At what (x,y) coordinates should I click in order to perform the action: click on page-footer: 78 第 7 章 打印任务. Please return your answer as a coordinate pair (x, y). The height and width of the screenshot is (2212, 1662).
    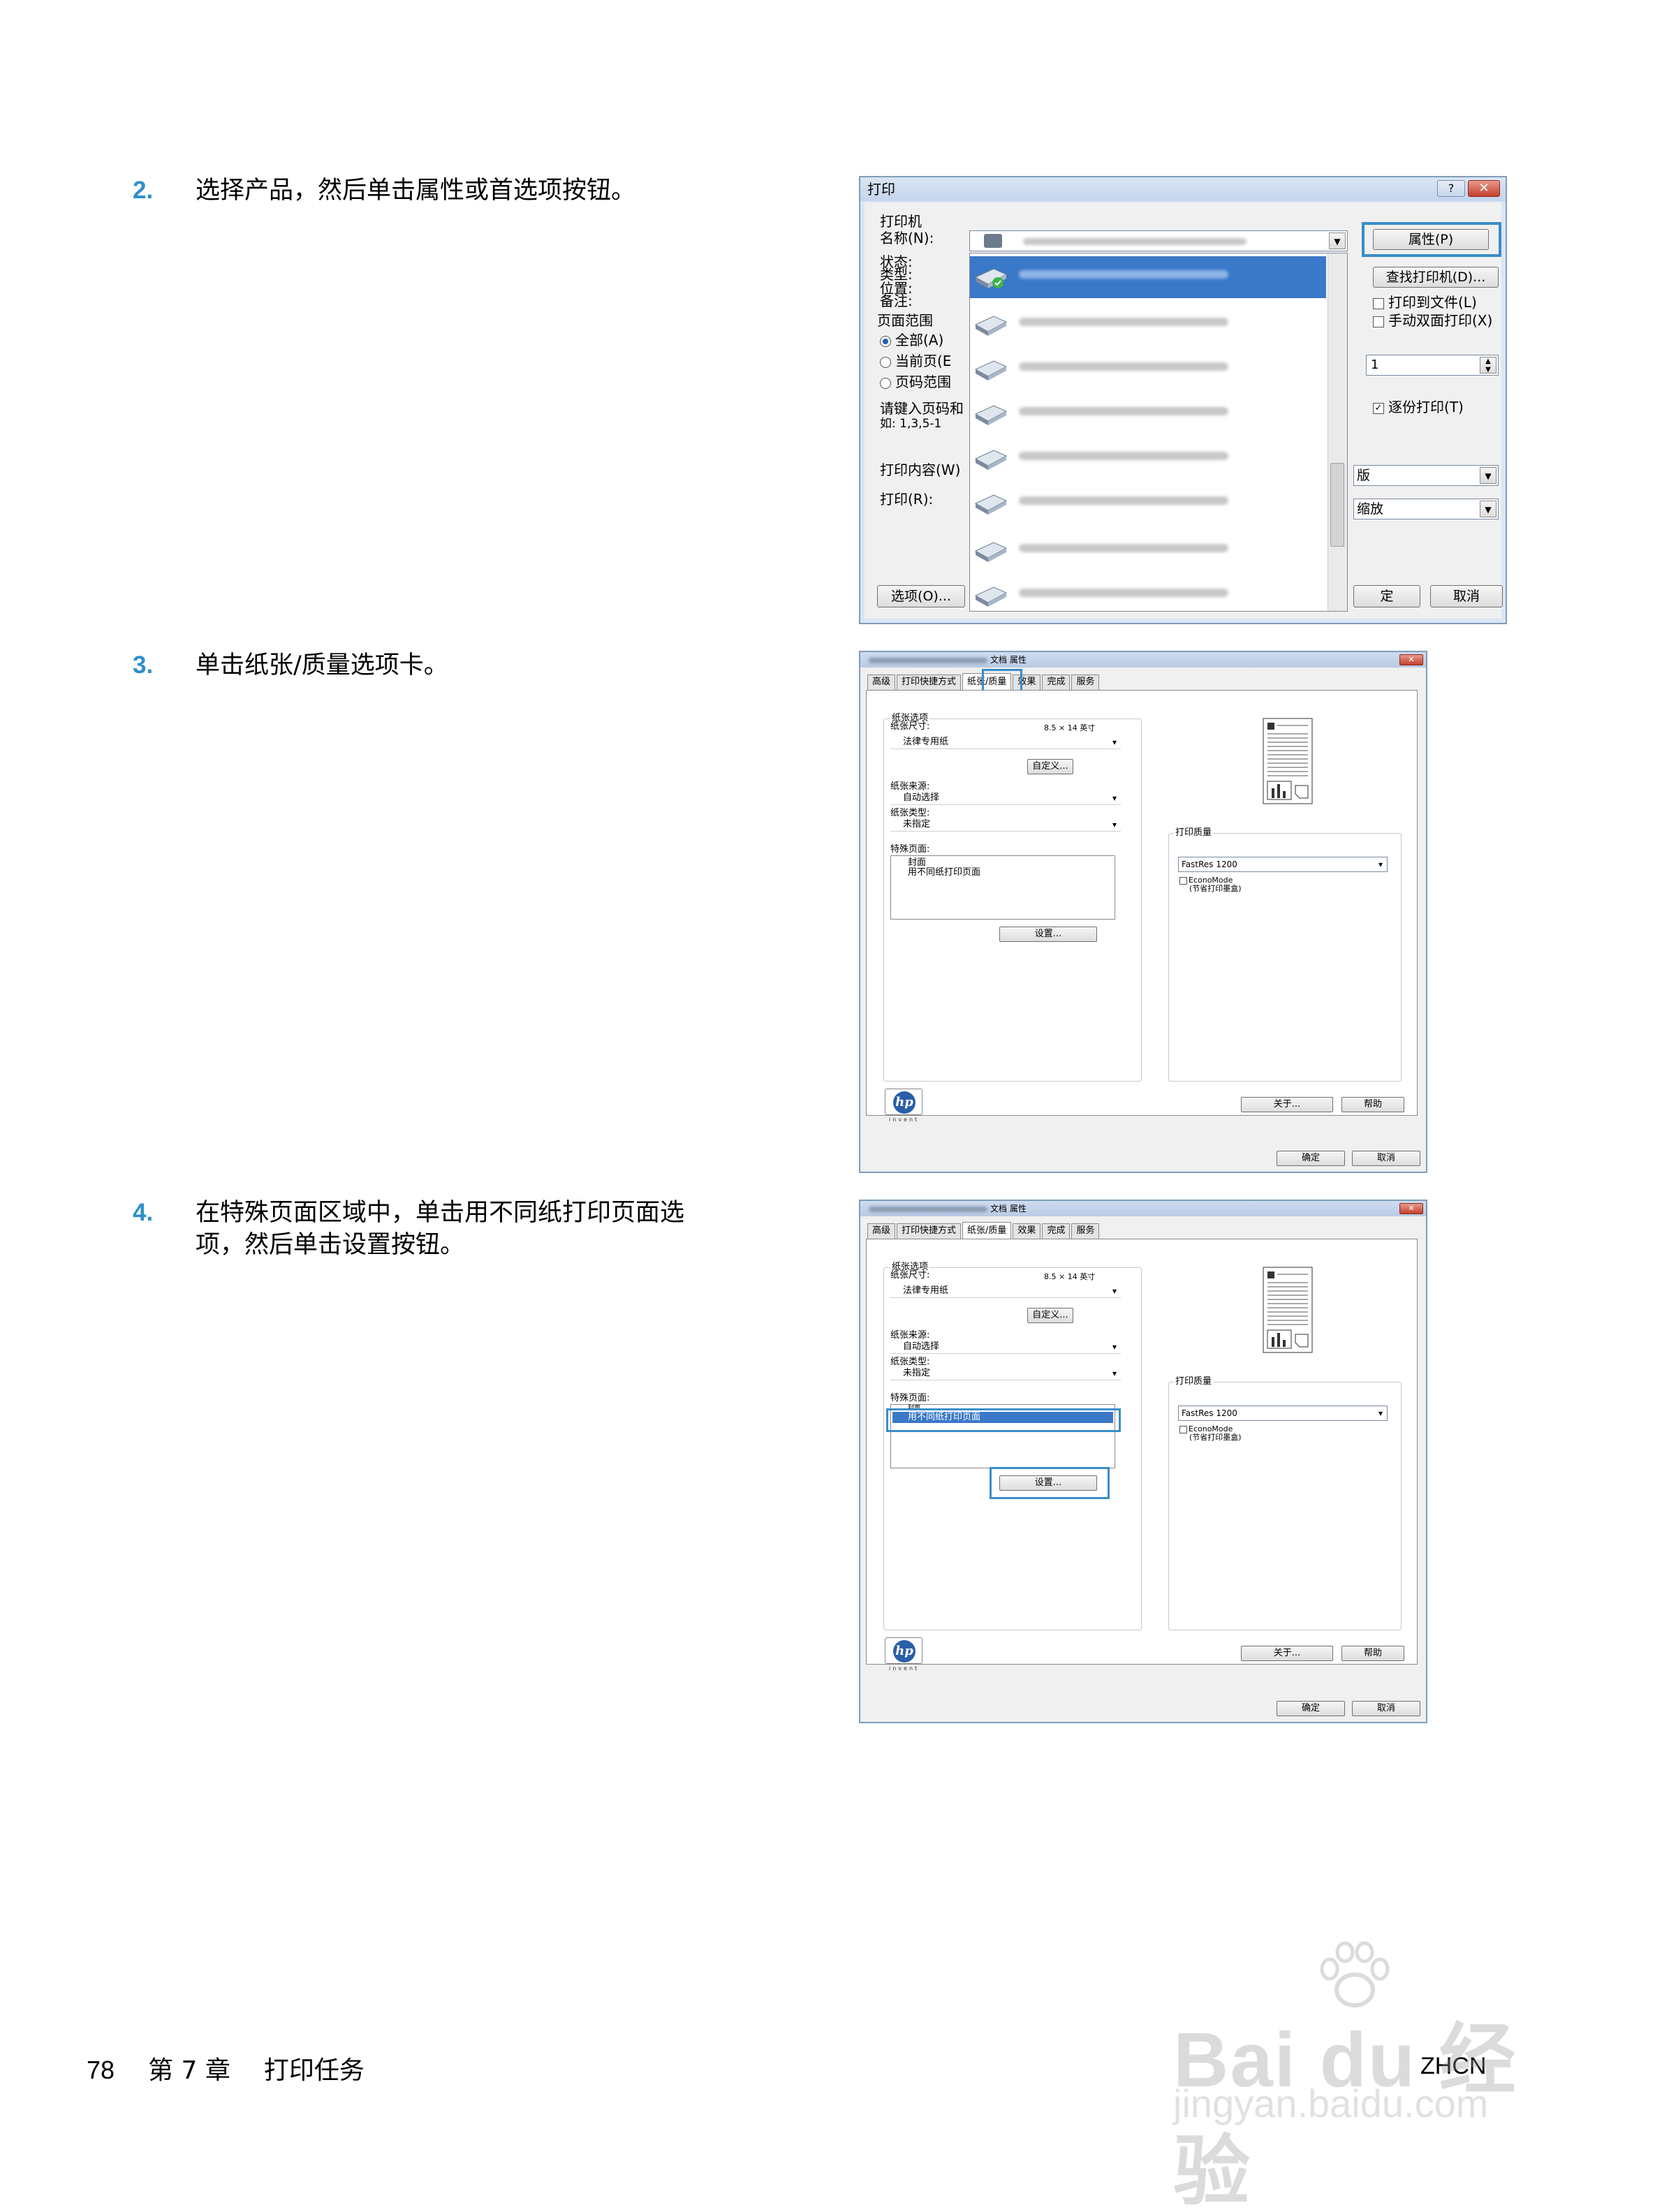
    Looking at the image, I should click on (239, 2068).